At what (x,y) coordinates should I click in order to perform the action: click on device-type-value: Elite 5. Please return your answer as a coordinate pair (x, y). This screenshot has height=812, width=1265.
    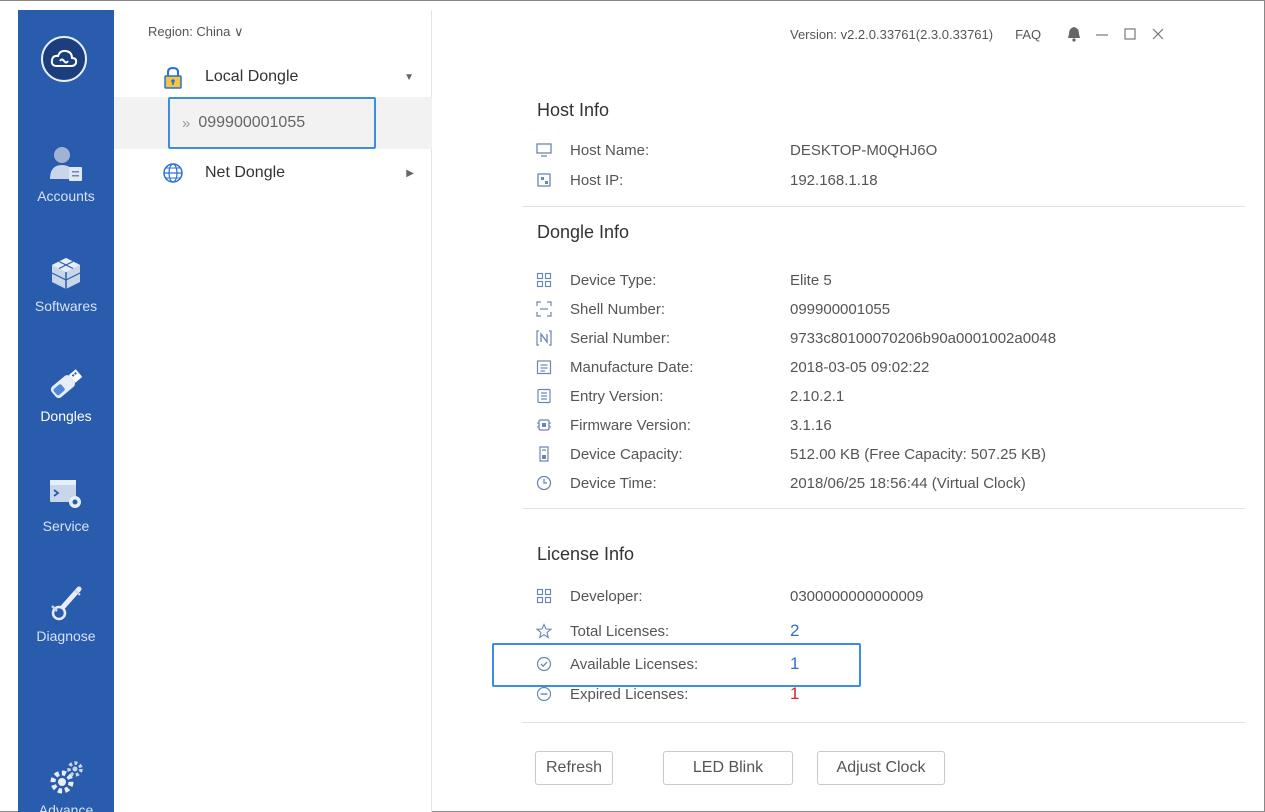
    Looking at the image, I should click on (811, 280).